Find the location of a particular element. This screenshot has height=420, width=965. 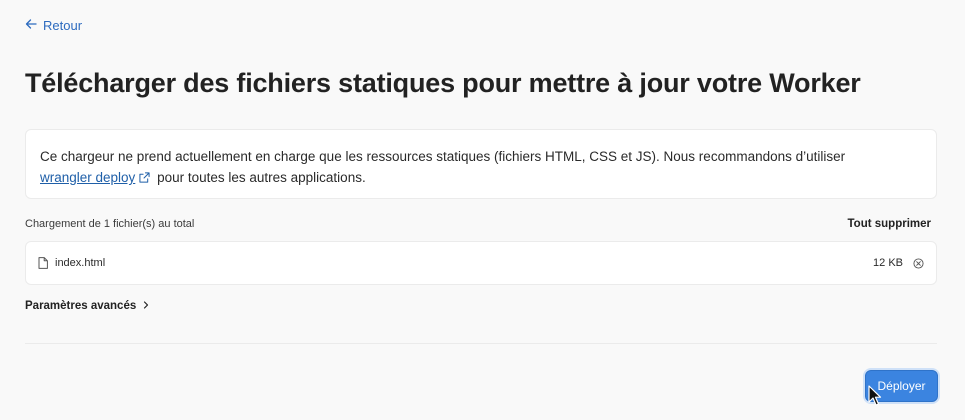

external-link-icon is located at coordinates (144, 178).